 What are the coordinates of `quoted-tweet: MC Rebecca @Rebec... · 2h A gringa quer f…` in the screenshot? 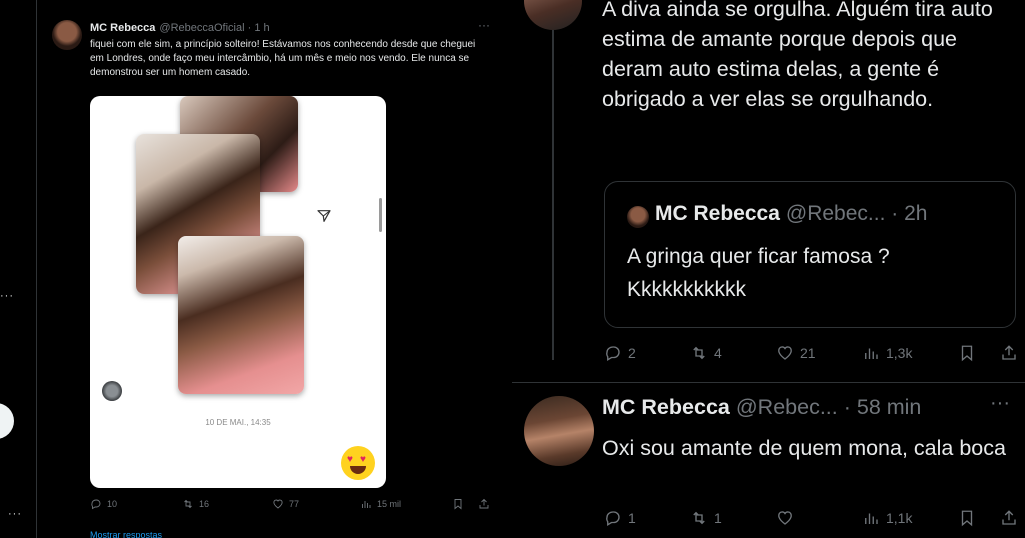 It's located at (810, 254).